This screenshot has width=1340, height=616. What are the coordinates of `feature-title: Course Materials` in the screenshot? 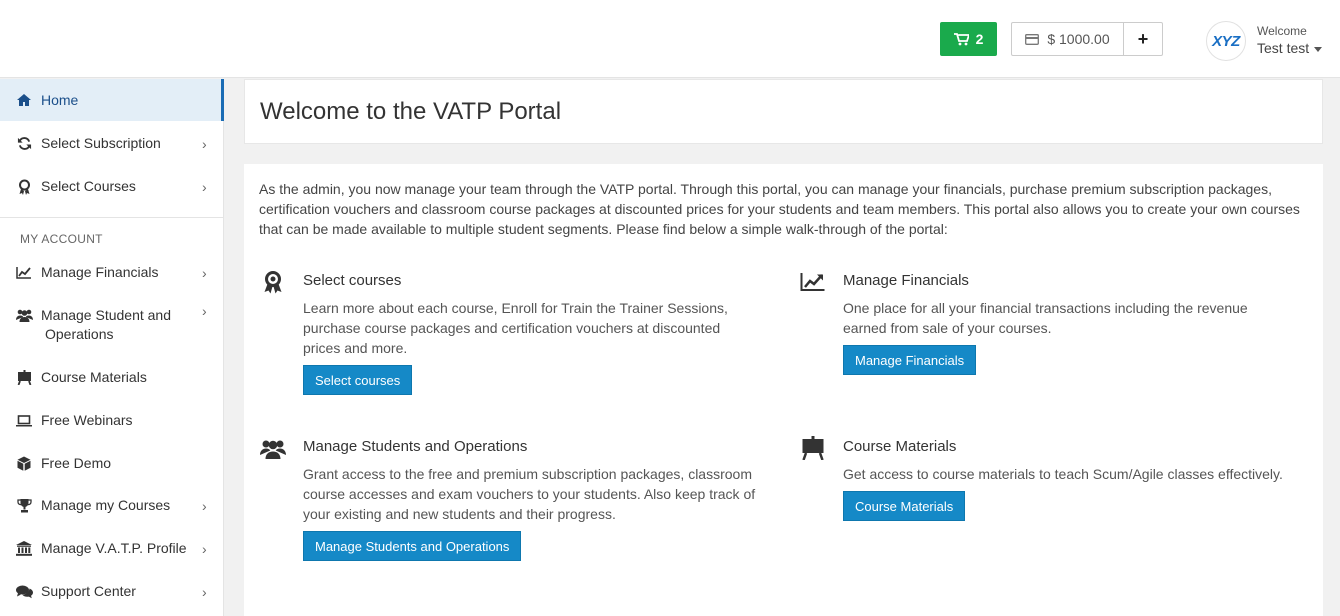 It's located at (900, 446).